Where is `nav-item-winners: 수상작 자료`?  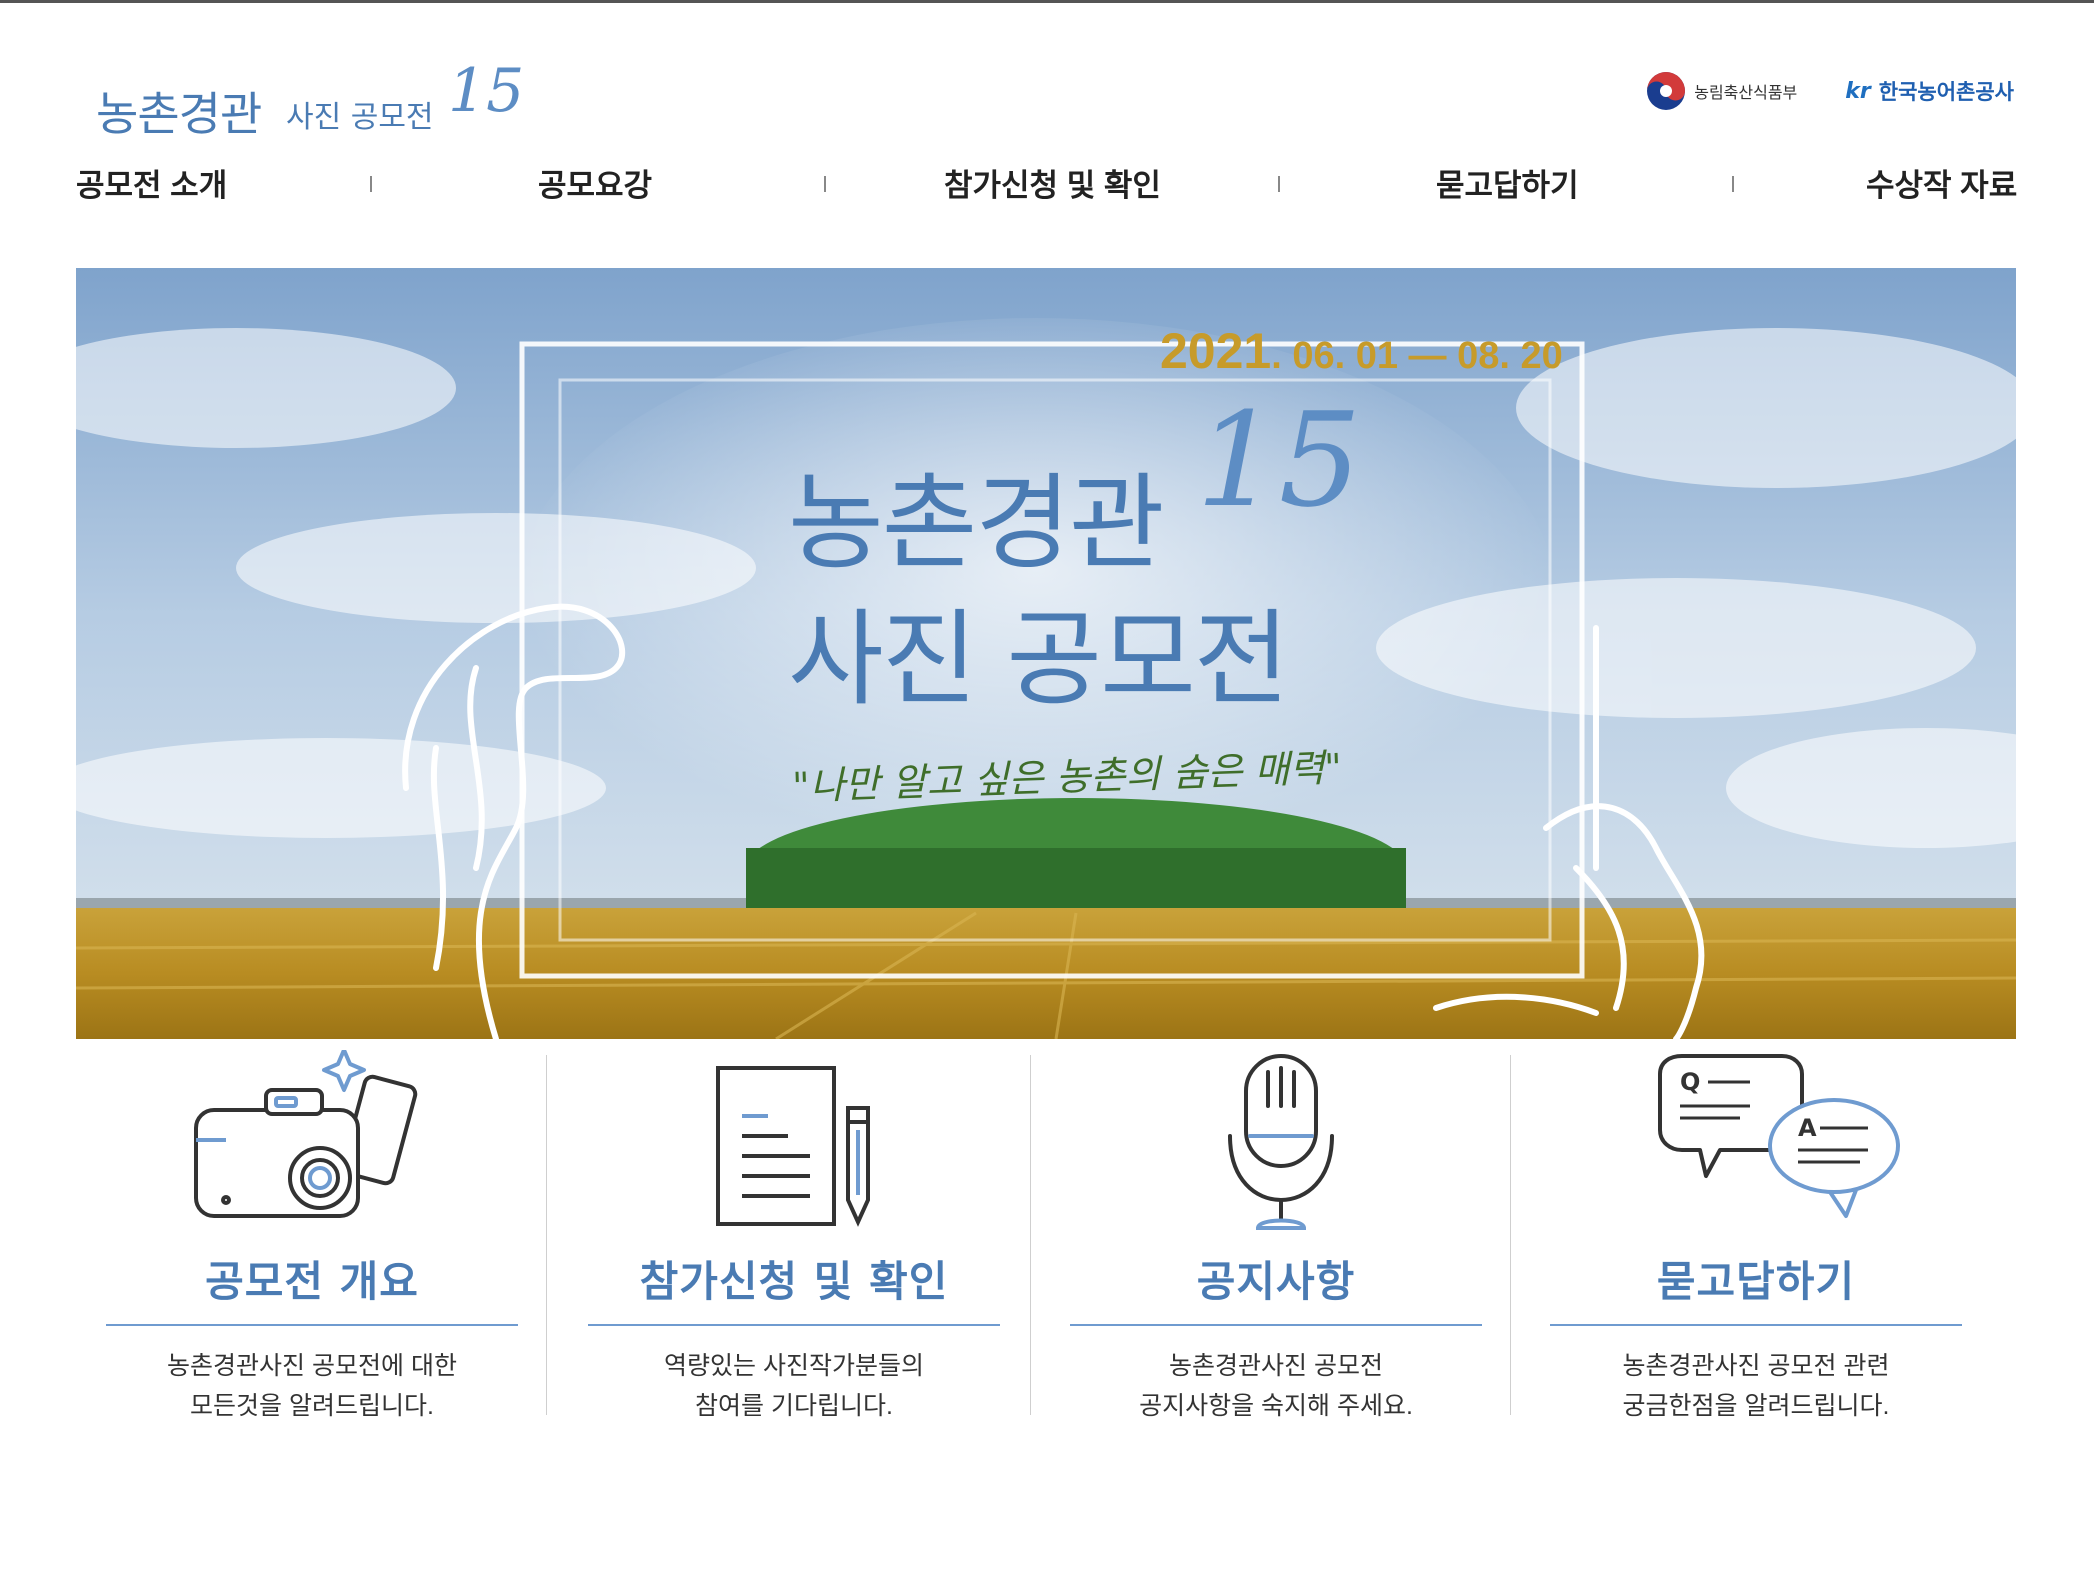 nav-item-winners: 수상작 자료 is located at coordinates (1941, 182).